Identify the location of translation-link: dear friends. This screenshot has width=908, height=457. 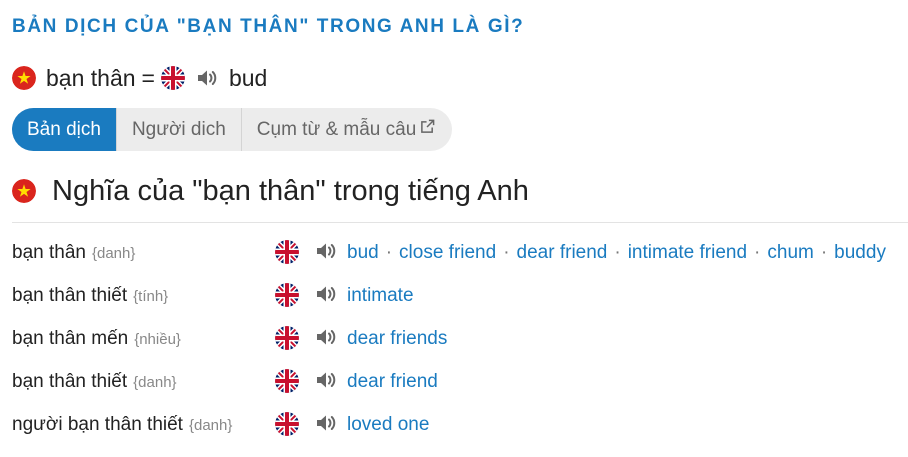
(397, 338).